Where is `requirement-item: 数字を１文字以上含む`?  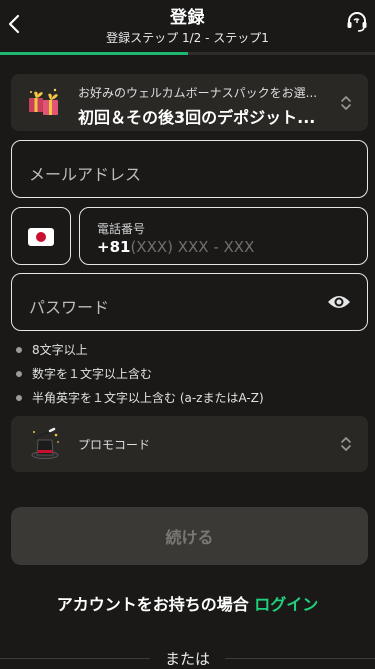 requirement-item: 数字を１文字以上含む is located at coordinates (191, 377).